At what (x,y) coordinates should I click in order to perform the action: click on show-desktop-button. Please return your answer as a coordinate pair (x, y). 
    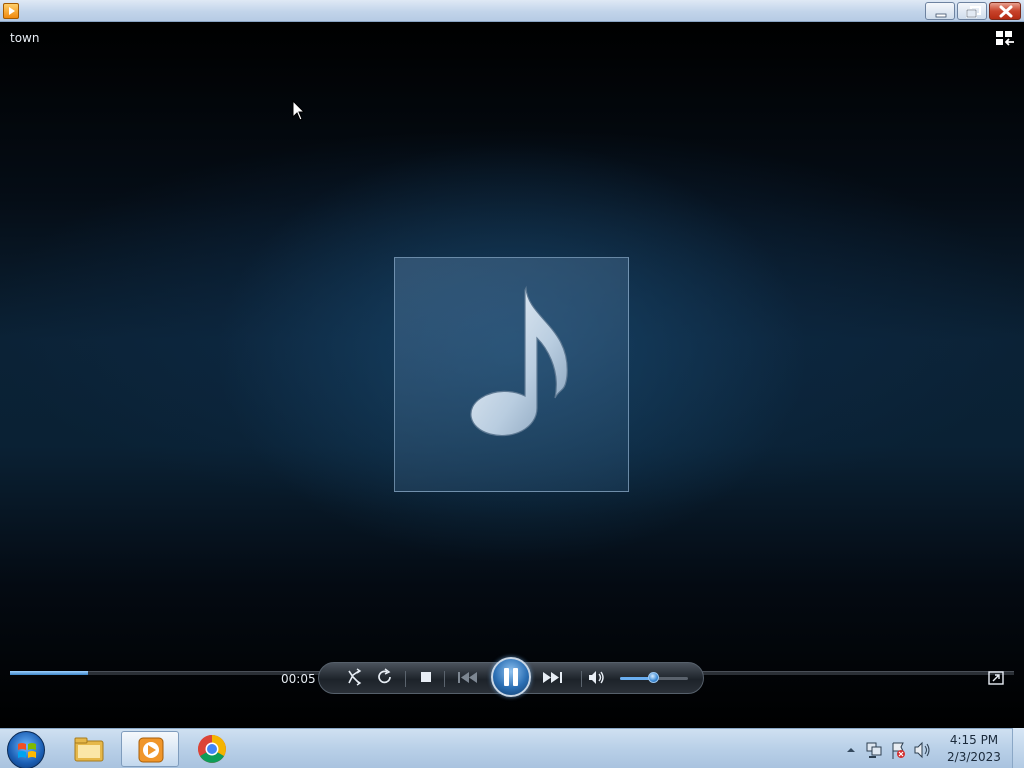
    Looking at the image, I should click on (1018, 748).